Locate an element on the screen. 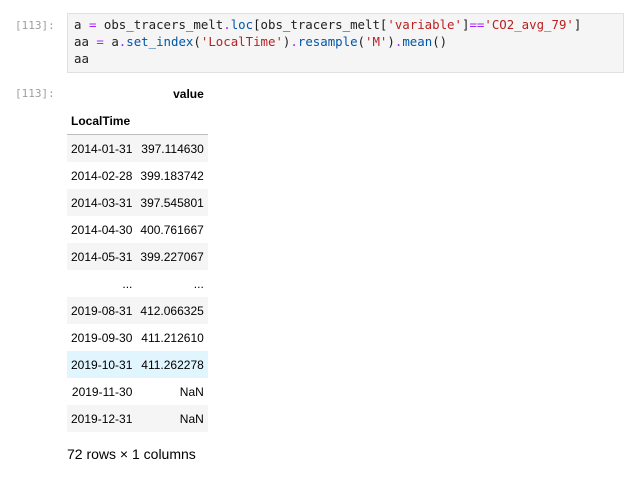 This screenshot has height=479, width=625. row-value: 412.066325 is located at coordinates (172, 310).